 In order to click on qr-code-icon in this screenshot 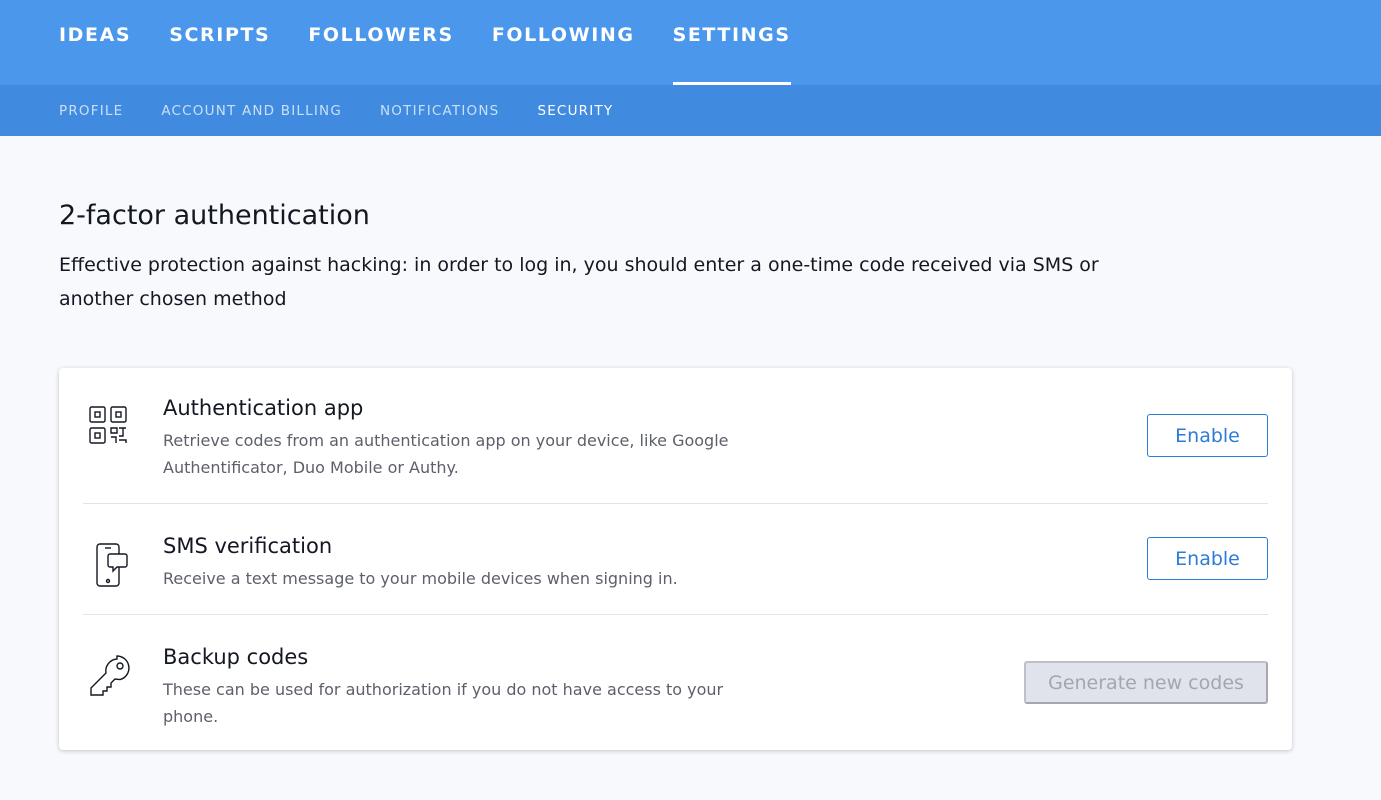, I will do `click(123, 424)`.